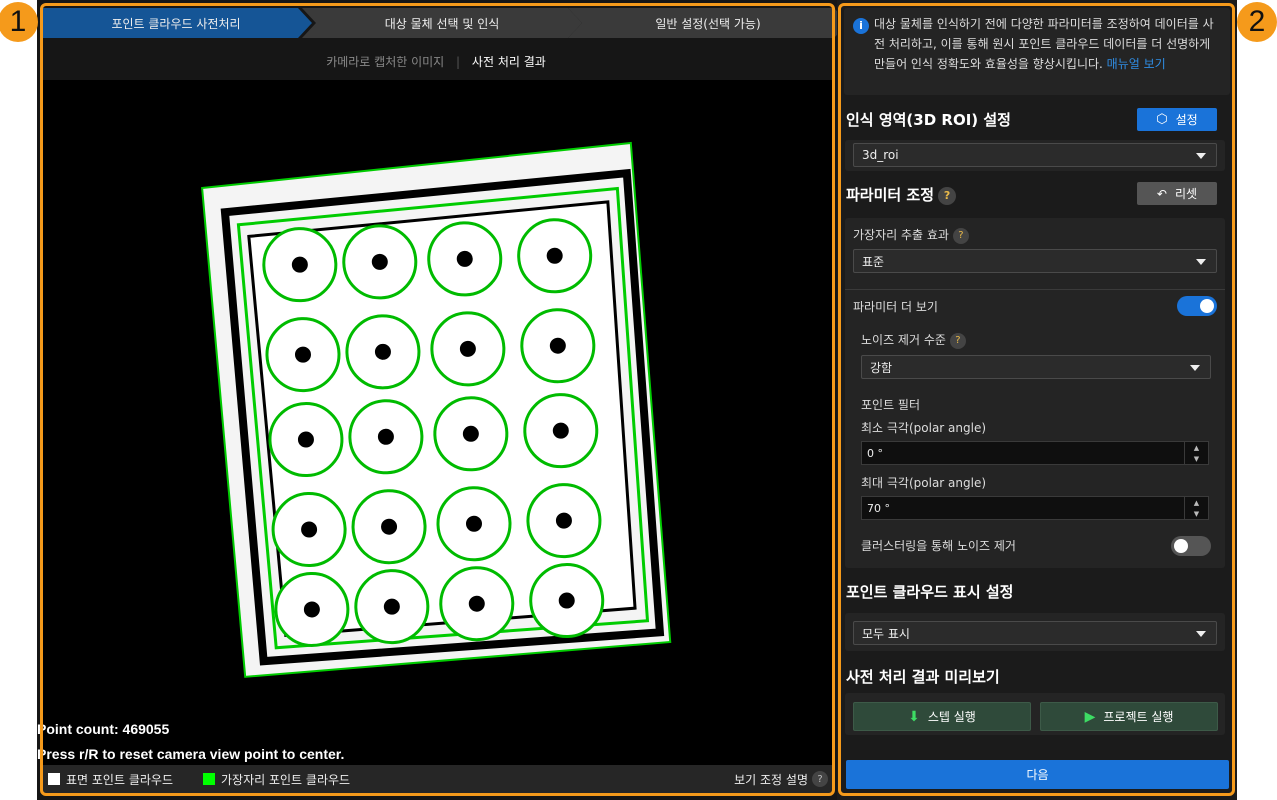 This screenshot has width=1277, height=800. Describe the element at coordinates (771, 779) in the screenshot. I see `view-help-label: 보기 조정 설명` at that location.